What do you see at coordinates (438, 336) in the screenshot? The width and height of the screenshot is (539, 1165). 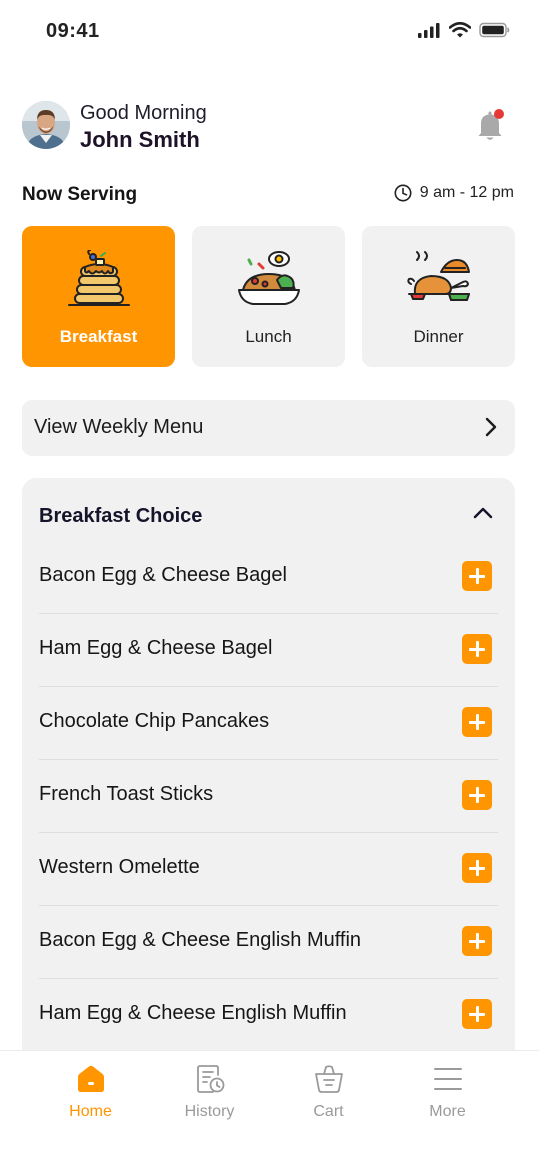 I see `meal-label: Dinner` at bounding box center [438, 336].